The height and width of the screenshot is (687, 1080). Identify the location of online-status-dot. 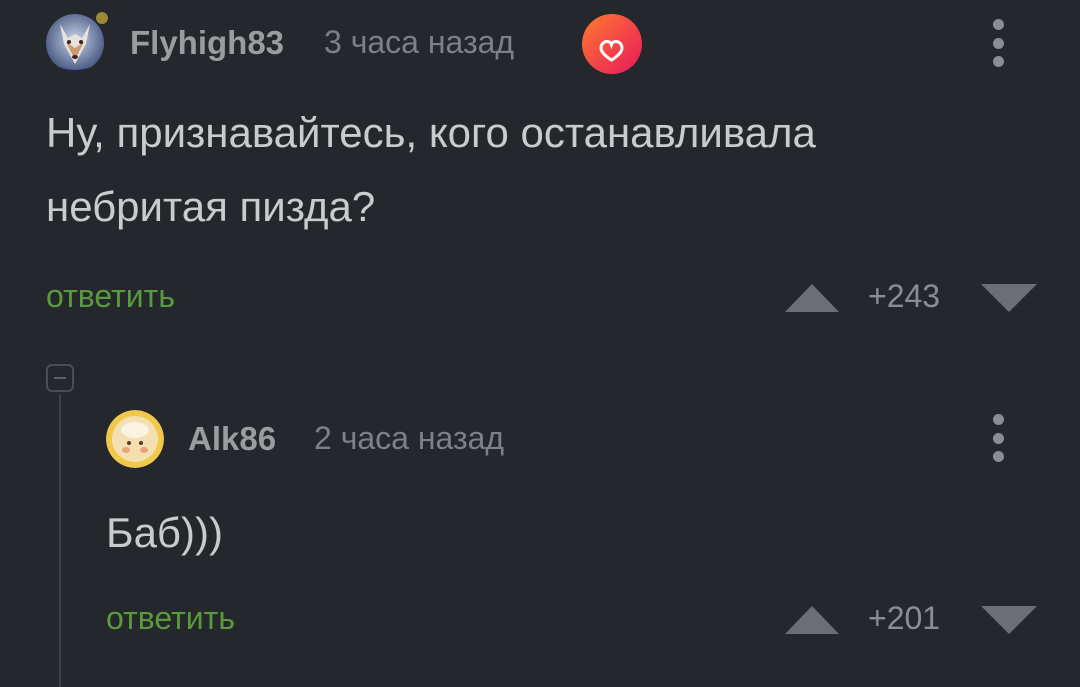
(102, 18).